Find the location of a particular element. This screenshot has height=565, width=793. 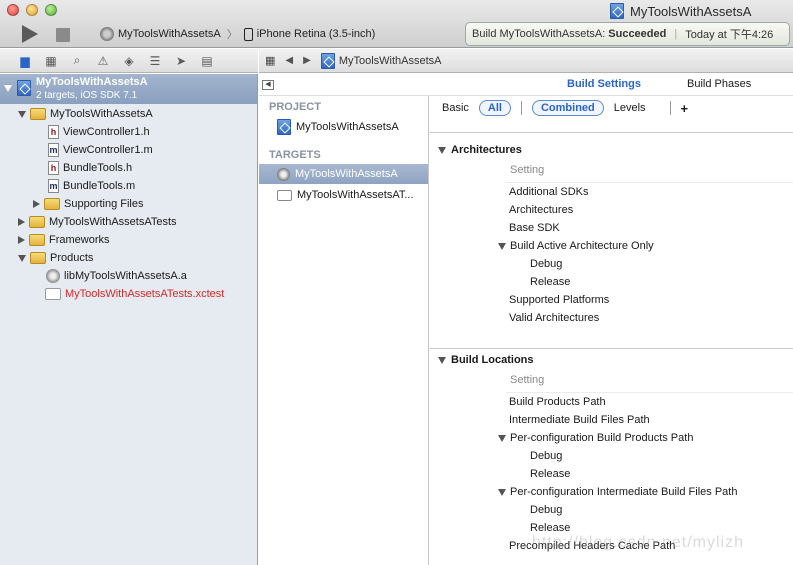

tree-item-label: Frameworks is located at coordinates (79, 240).